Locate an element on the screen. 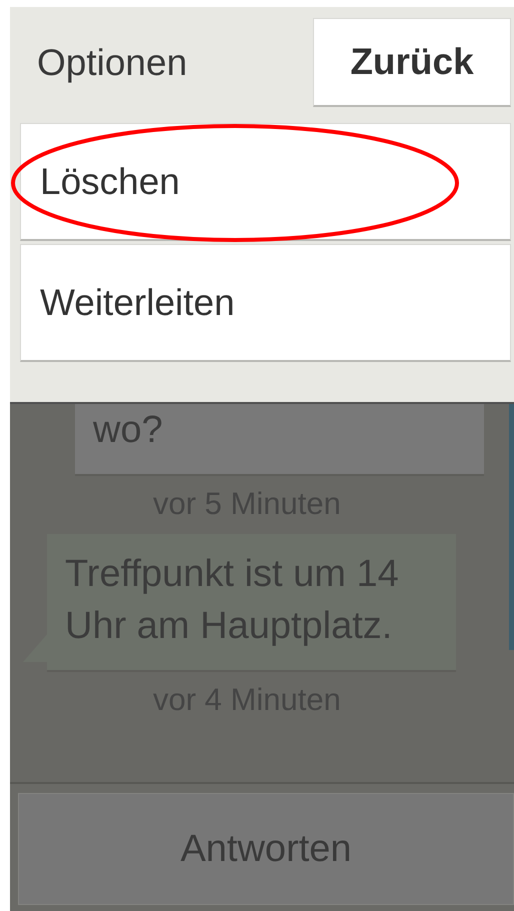 The width and height of the screenshot is (514, 911). message-bubble: wo? is located at coordinates (279, 439).